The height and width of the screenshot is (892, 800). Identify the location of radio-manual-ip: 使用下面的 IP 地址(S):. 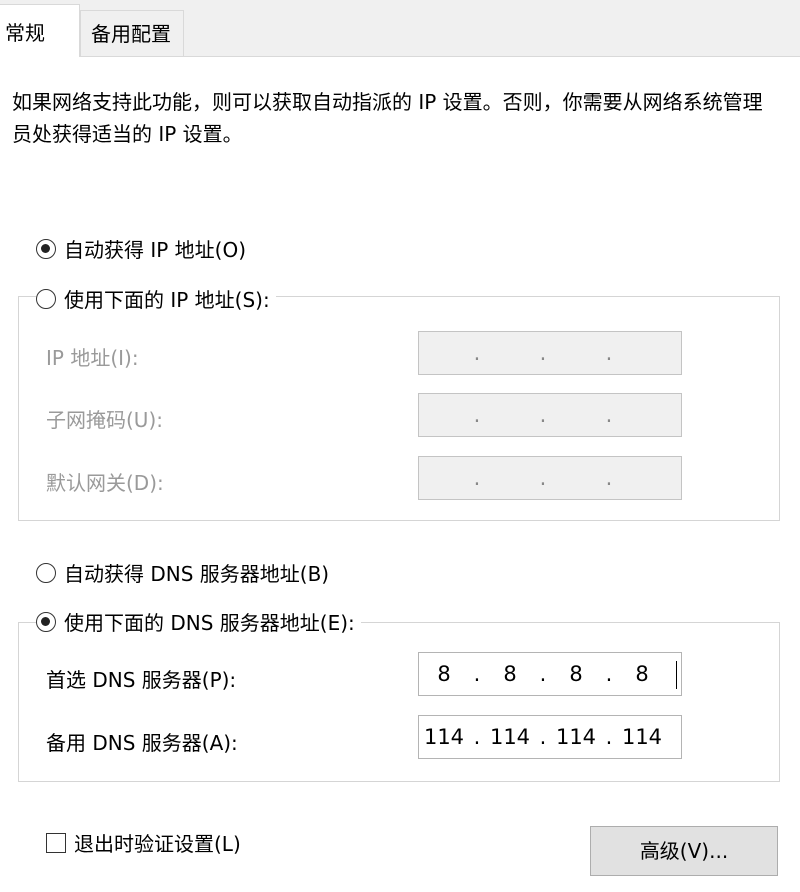
(156, 298).